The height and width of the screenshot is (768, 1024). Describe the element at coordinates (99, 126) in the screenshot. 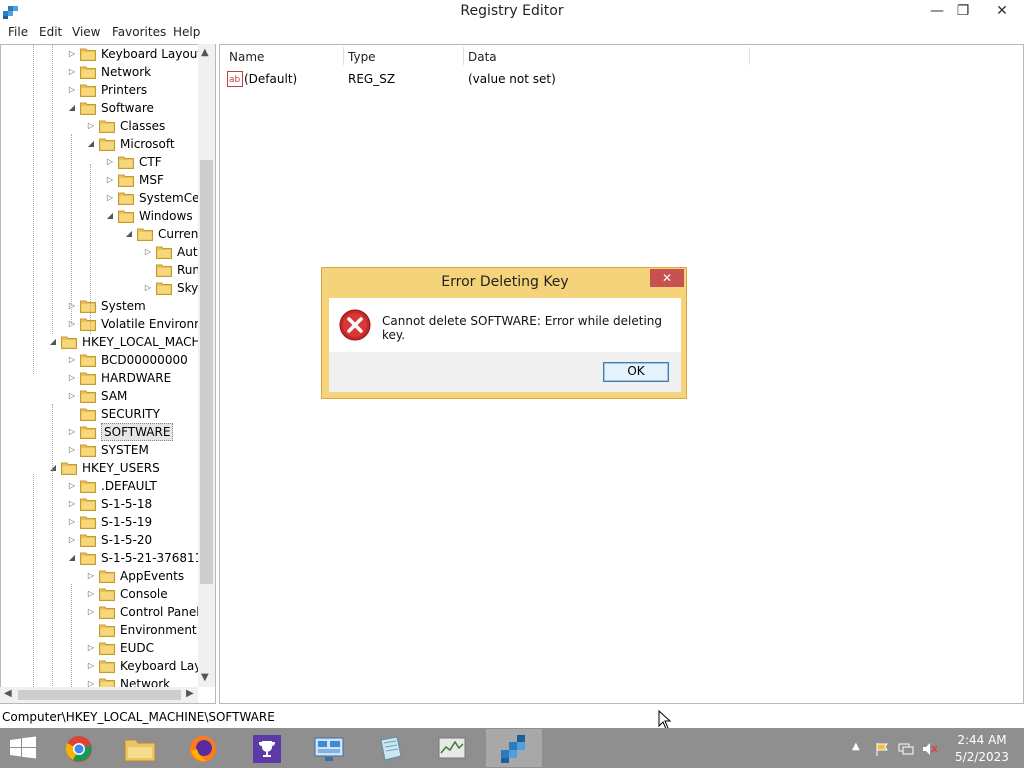

I see `tree-item: ▷ Classes` at that location.